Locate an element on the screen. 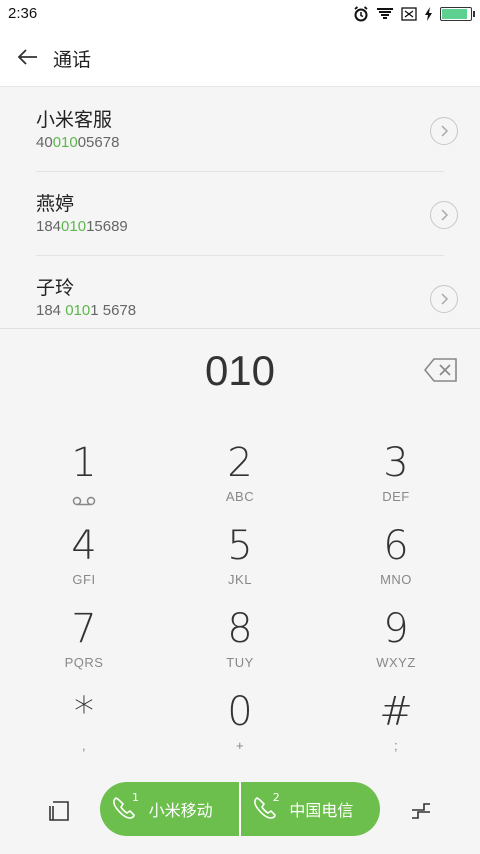 This screenshot has height=854, width=480. number-part: 1 5678 is located at coordinates (113, 310).